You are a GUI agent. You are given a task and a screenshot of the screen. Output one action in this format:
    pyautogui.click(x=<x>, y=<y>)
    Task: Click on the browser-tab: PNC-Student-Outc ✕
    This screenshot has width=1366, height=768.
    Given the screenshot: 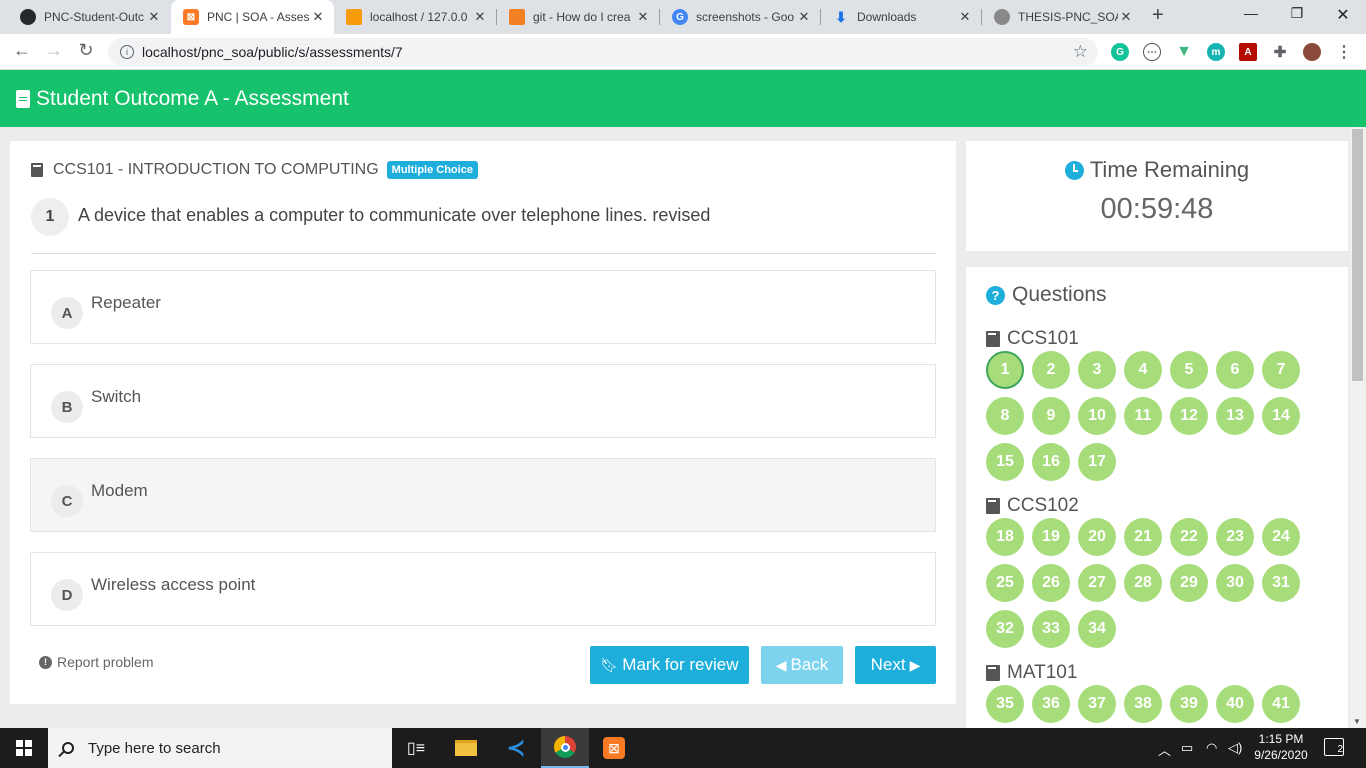 What is the action you would take?
    pyautogui.click(x=89, y=17)
    